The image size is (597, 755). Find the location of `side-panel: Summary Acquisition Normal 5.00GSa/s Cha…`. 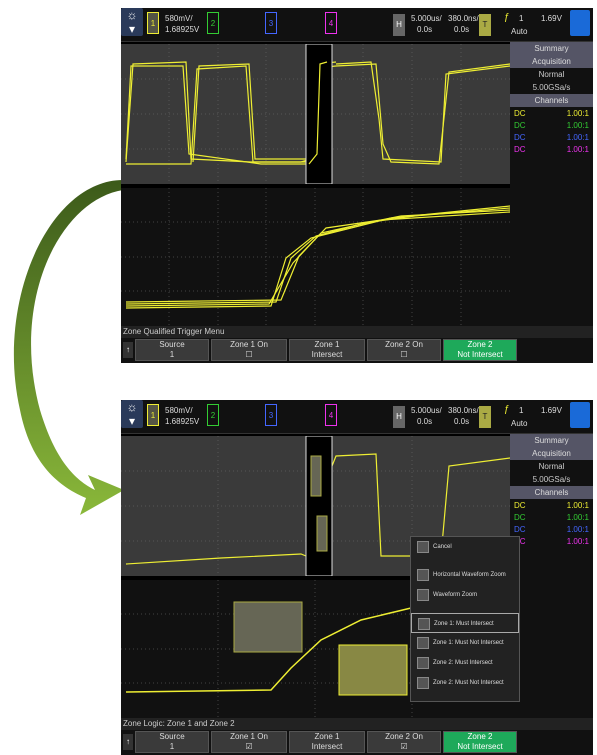

side-panel: Summary Acquisition Normal 5.00GSa/s Cha… is located at coordinates (551, 187).